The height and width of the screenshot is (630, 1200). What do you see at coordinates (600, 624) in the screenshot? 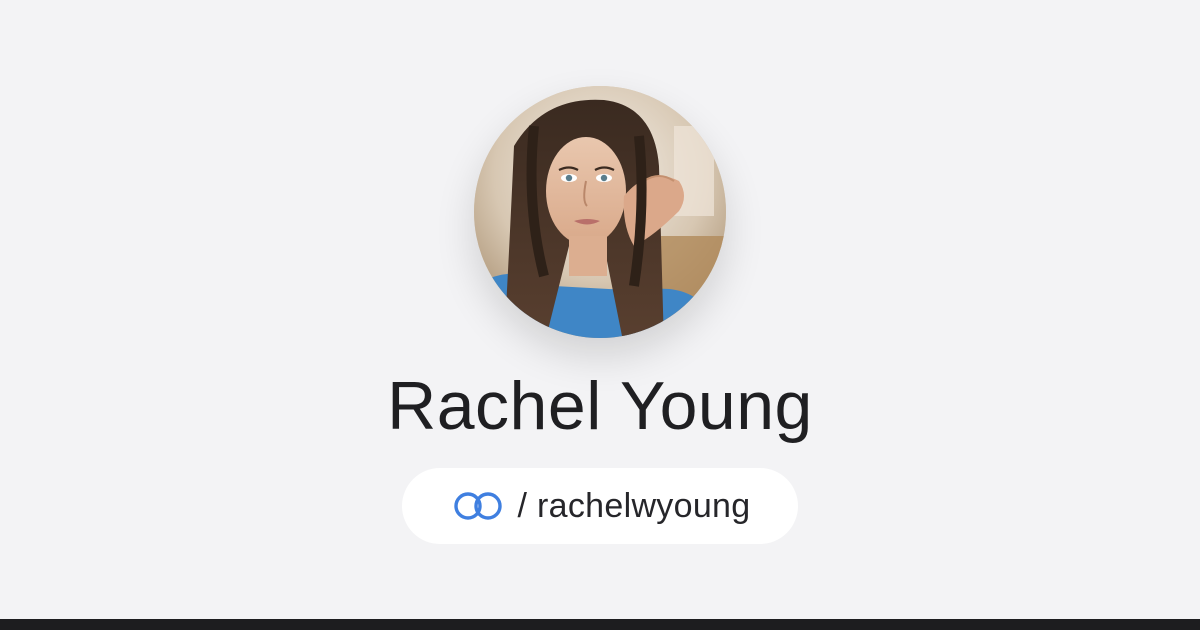
I see `bottom-bar` at bounding box center [600, 624].